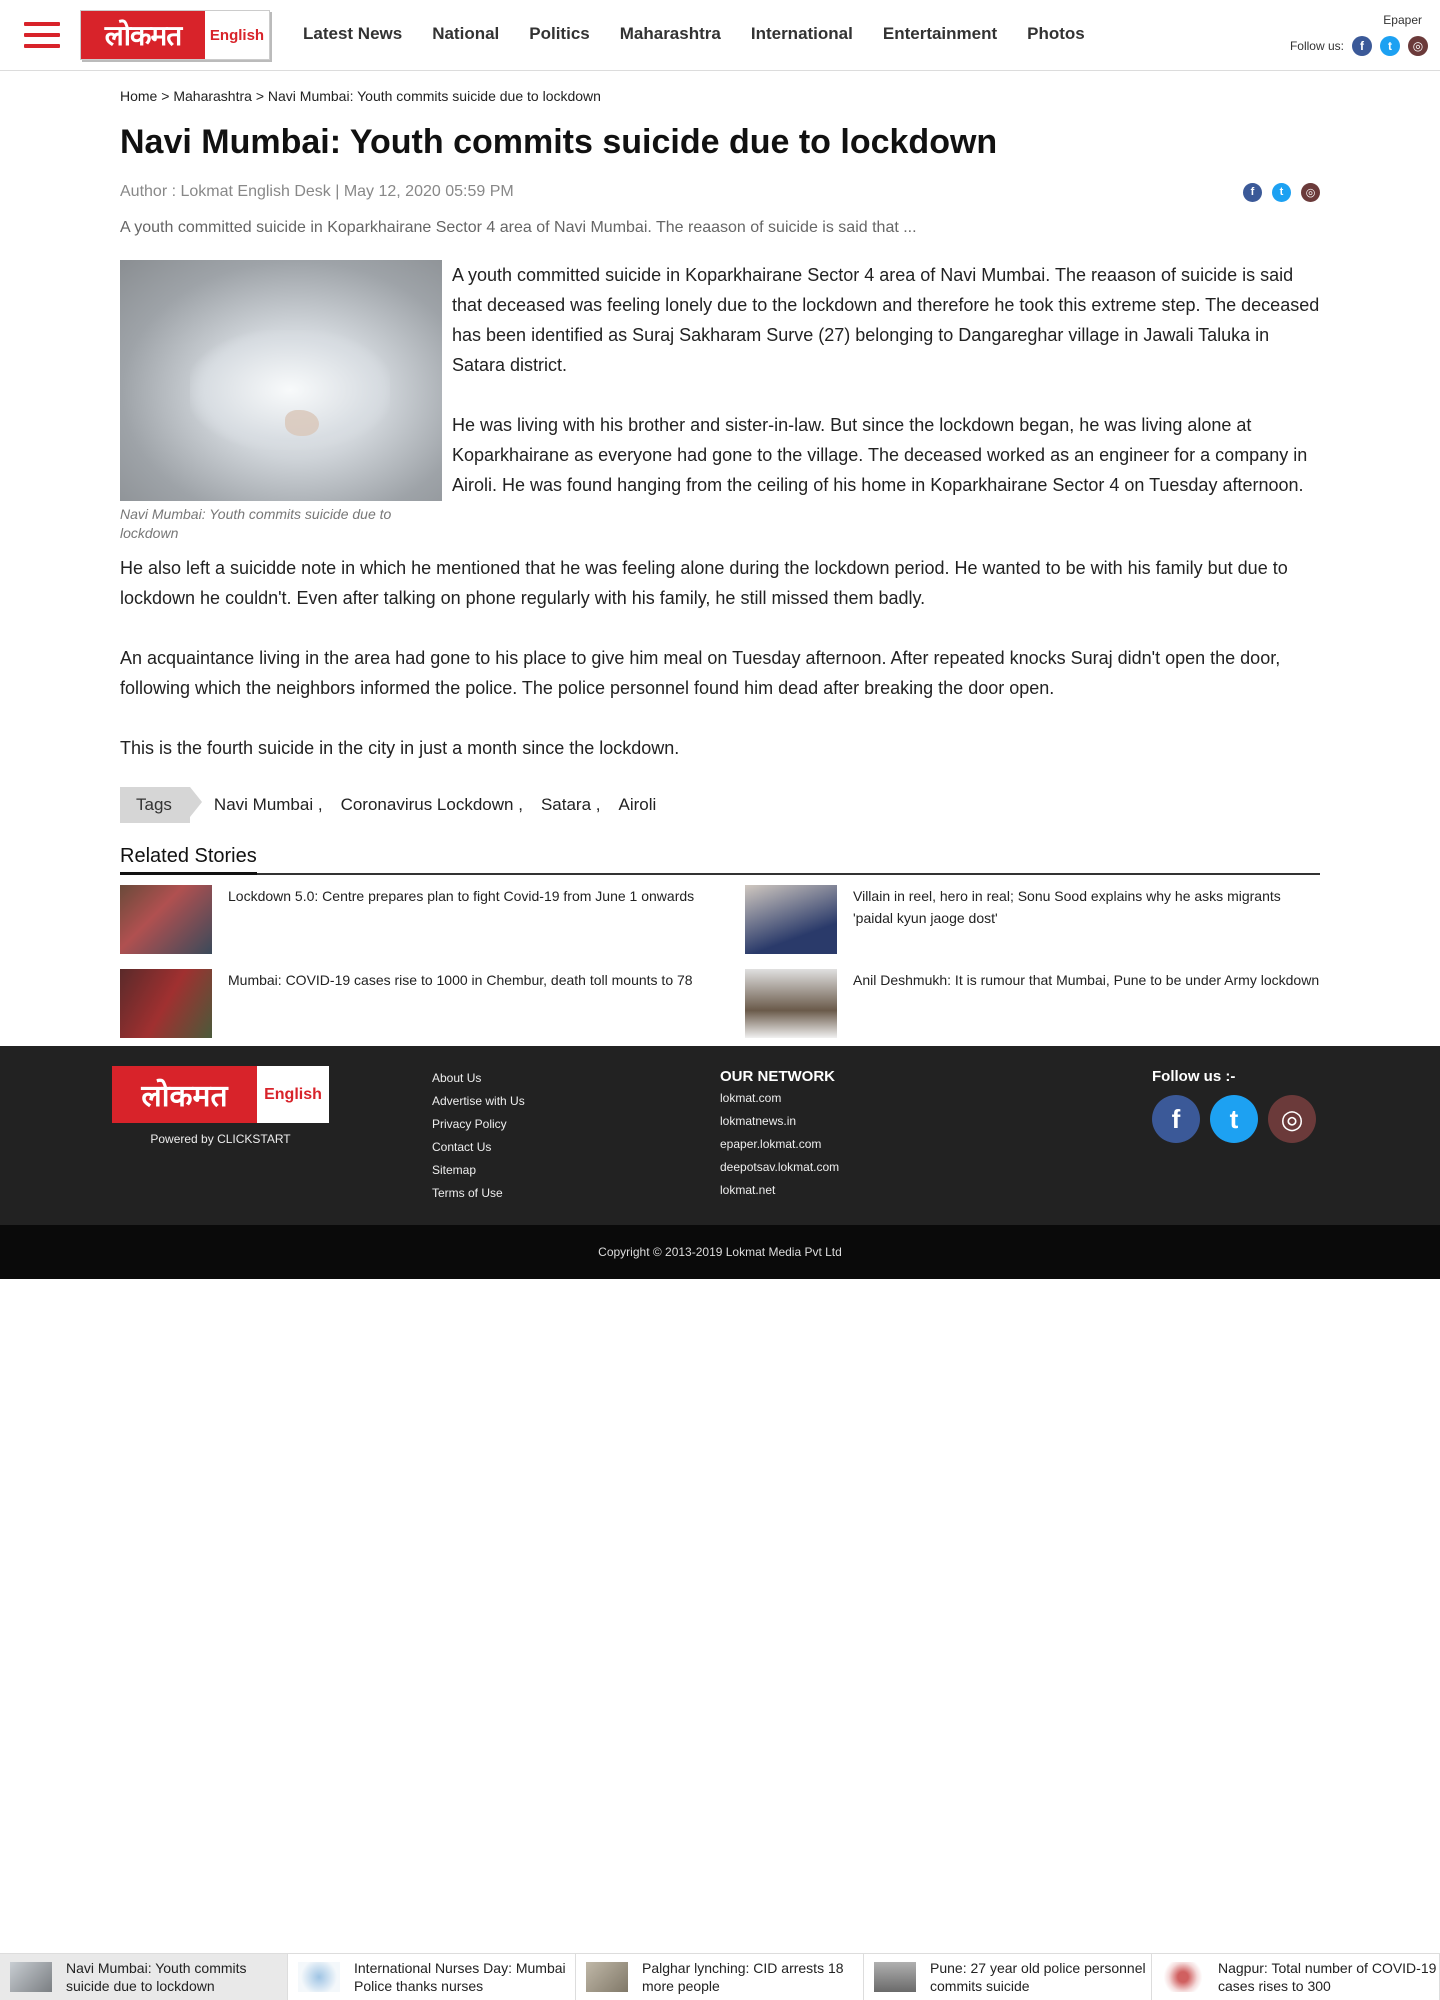  Describe the element at coordinates (293, 1094) in the screenshot. I see `footer-logo-edition: English` at that location.